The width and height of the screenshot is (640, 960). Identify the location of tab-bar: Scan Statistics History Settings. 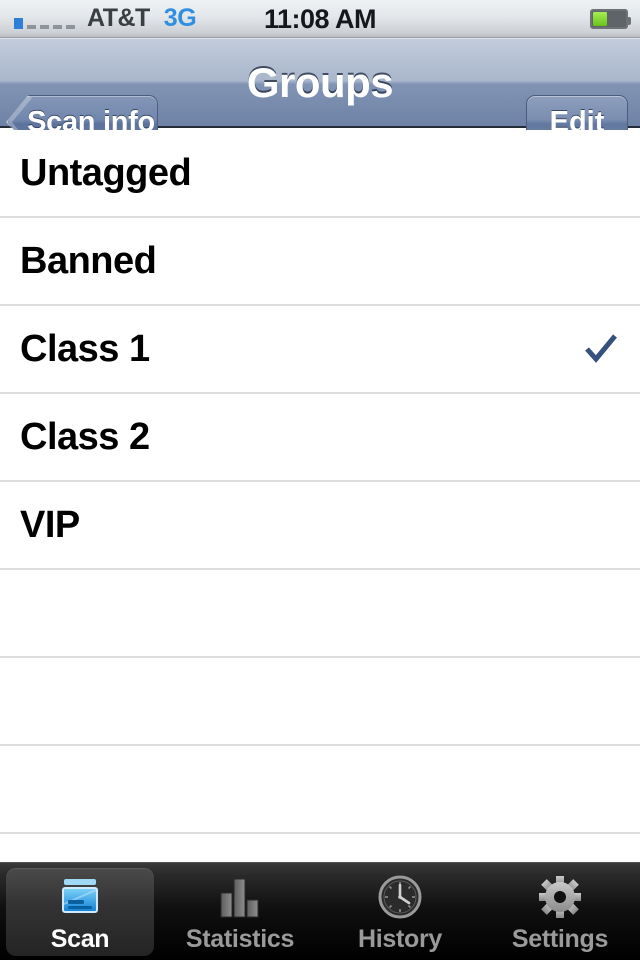
(320, 911).